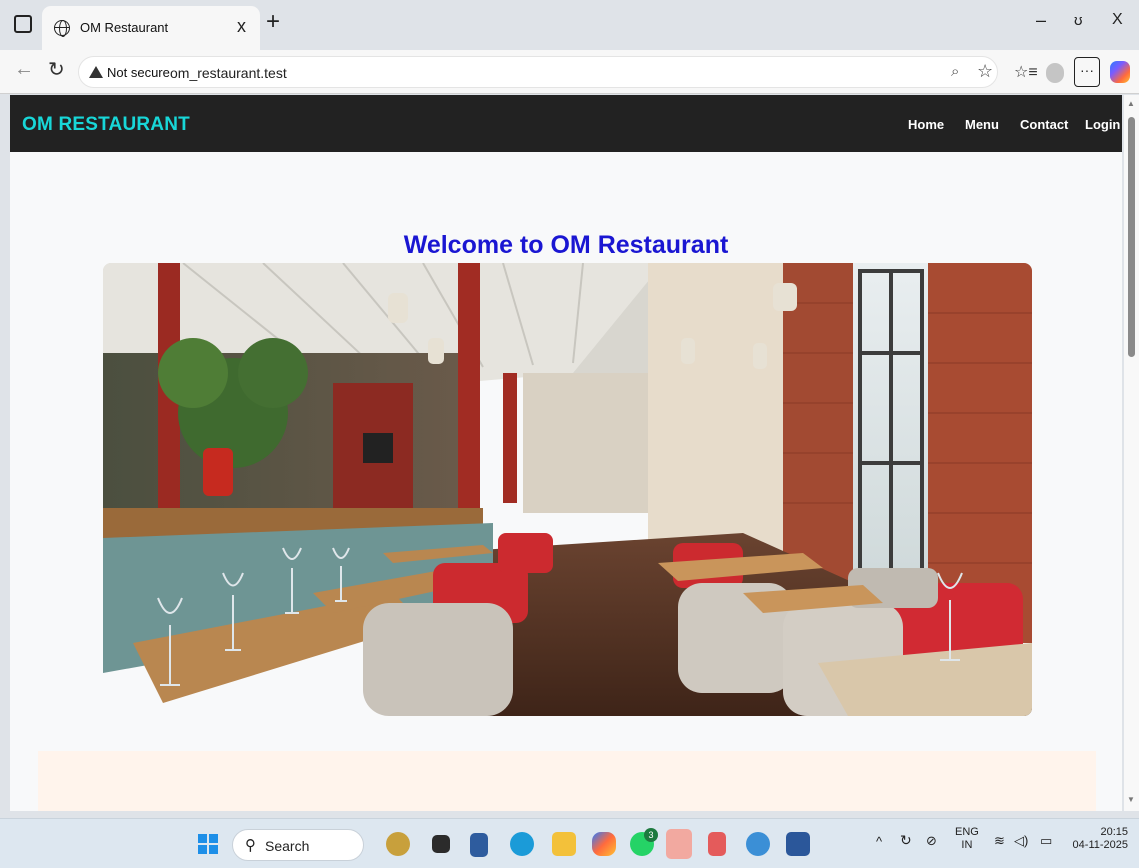 The width and height of the screenshot is (1139, 868). I want to click on snipping-tool-icon, so click(717, 844).